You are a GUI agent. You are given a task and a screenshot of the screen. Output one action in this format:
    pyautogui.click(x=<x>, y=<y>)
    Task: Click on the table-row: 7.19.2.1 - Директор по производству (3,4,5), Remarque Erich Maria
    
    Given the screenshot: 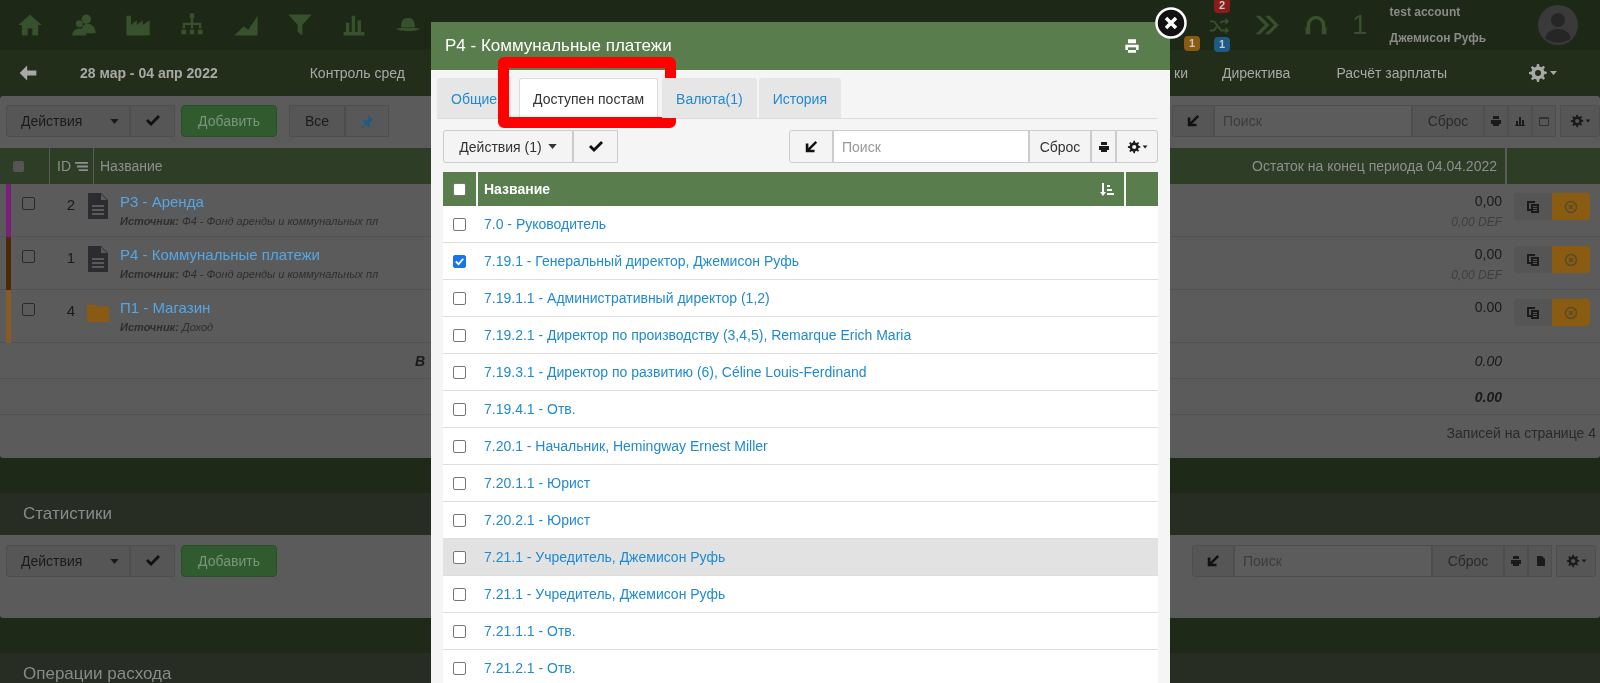 What is the action you would take?
    pyautogui.click(x=800, y=335)
    